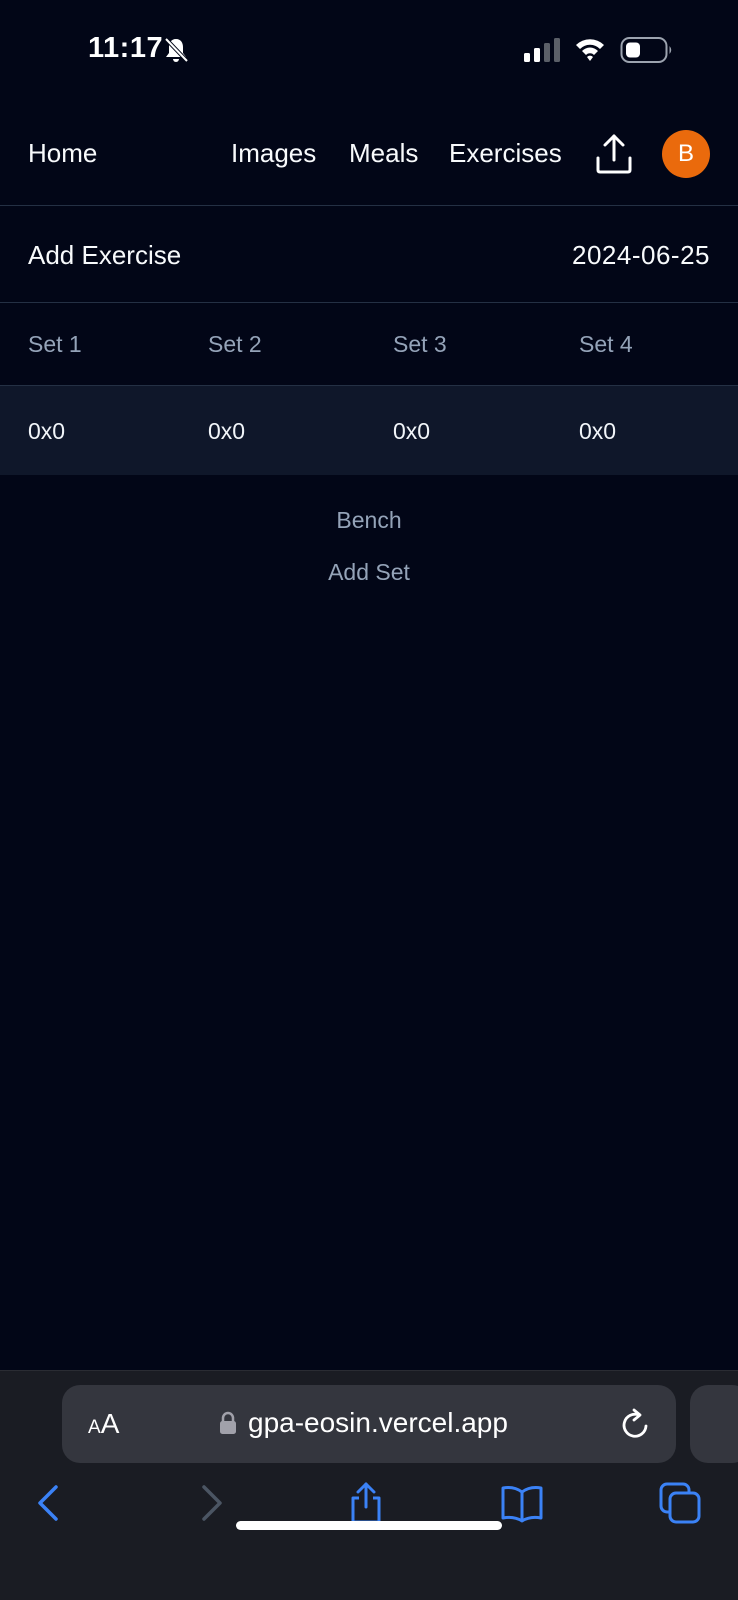 The image size is (738, 1600). Describe the element at coordinates (50, 1503) in the screenshot. I see `back-icon` at that location.